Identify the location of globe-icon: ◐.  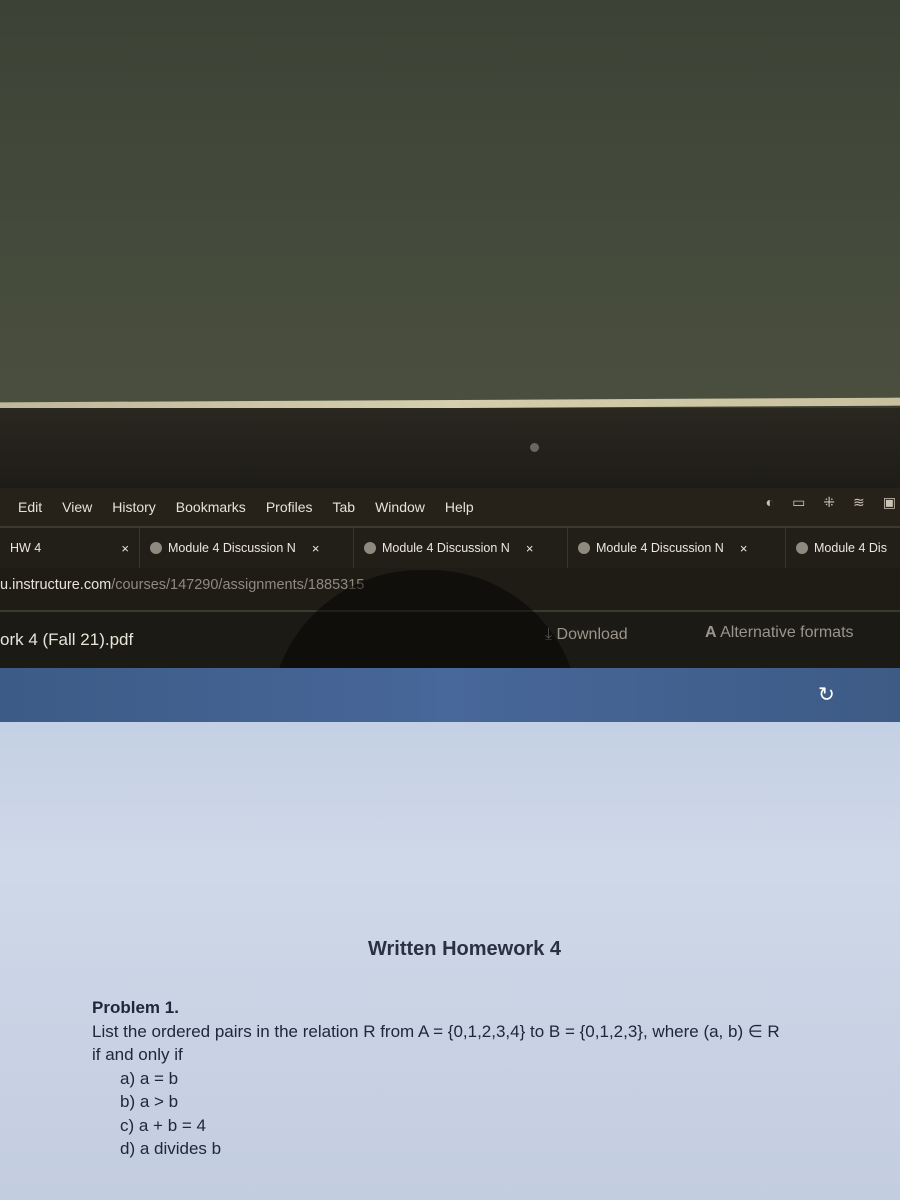
(770, 502).